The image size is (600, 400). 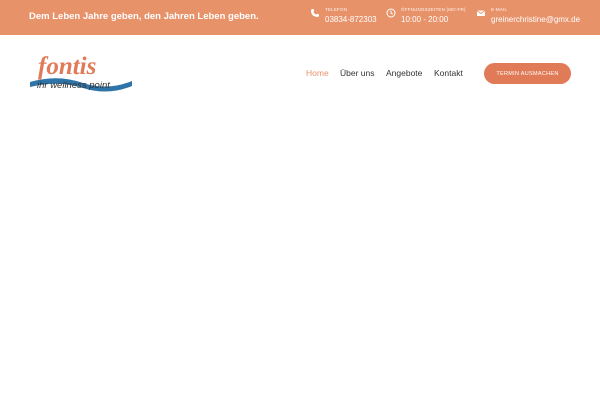 What do you see at coordinates (391, 13) in the screenshot?
I see `clock-icon` at bounding box center [391, 13].